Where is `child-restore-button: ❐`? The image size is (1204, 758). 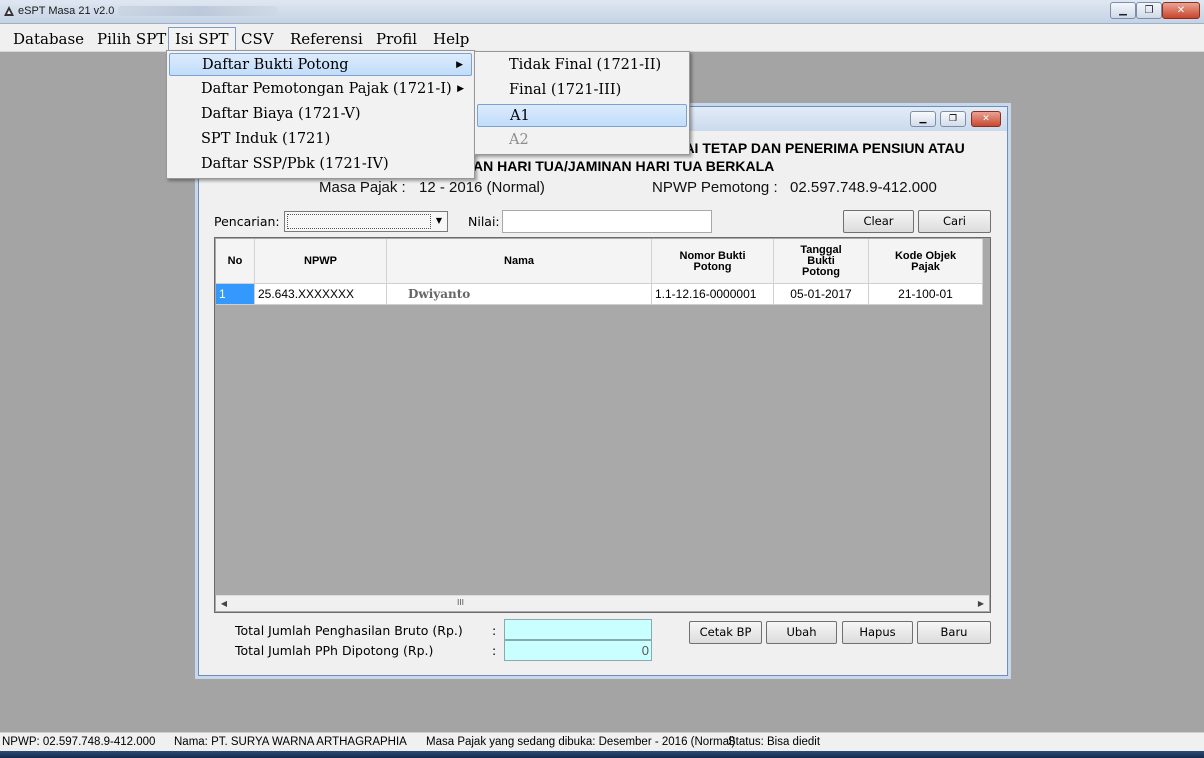
child-restore-button: ❐ is located at coordinates (953, 119).